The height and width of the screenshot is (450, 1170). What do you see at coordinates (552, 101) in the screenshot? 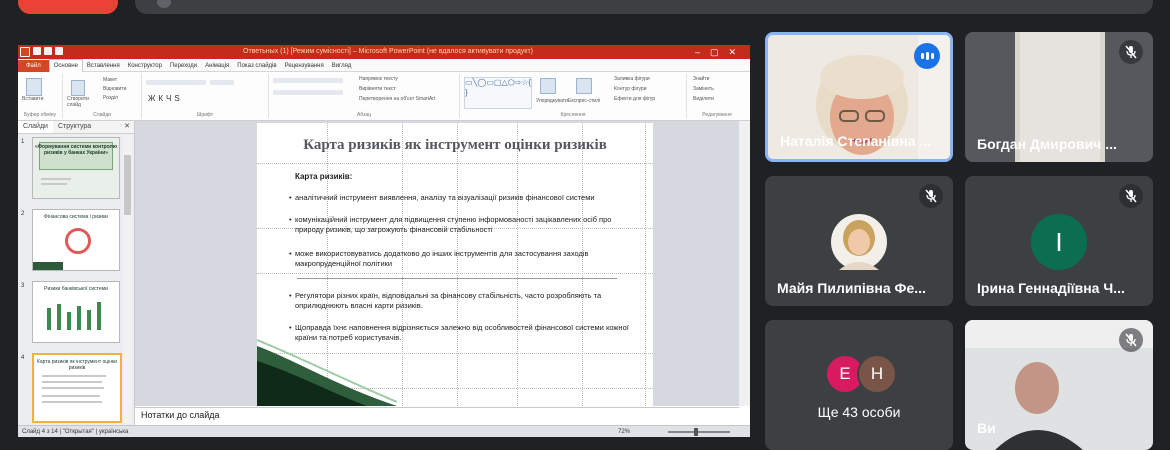
I see `arrange-button: Упорядкувати` at bounding box center [552, 101].